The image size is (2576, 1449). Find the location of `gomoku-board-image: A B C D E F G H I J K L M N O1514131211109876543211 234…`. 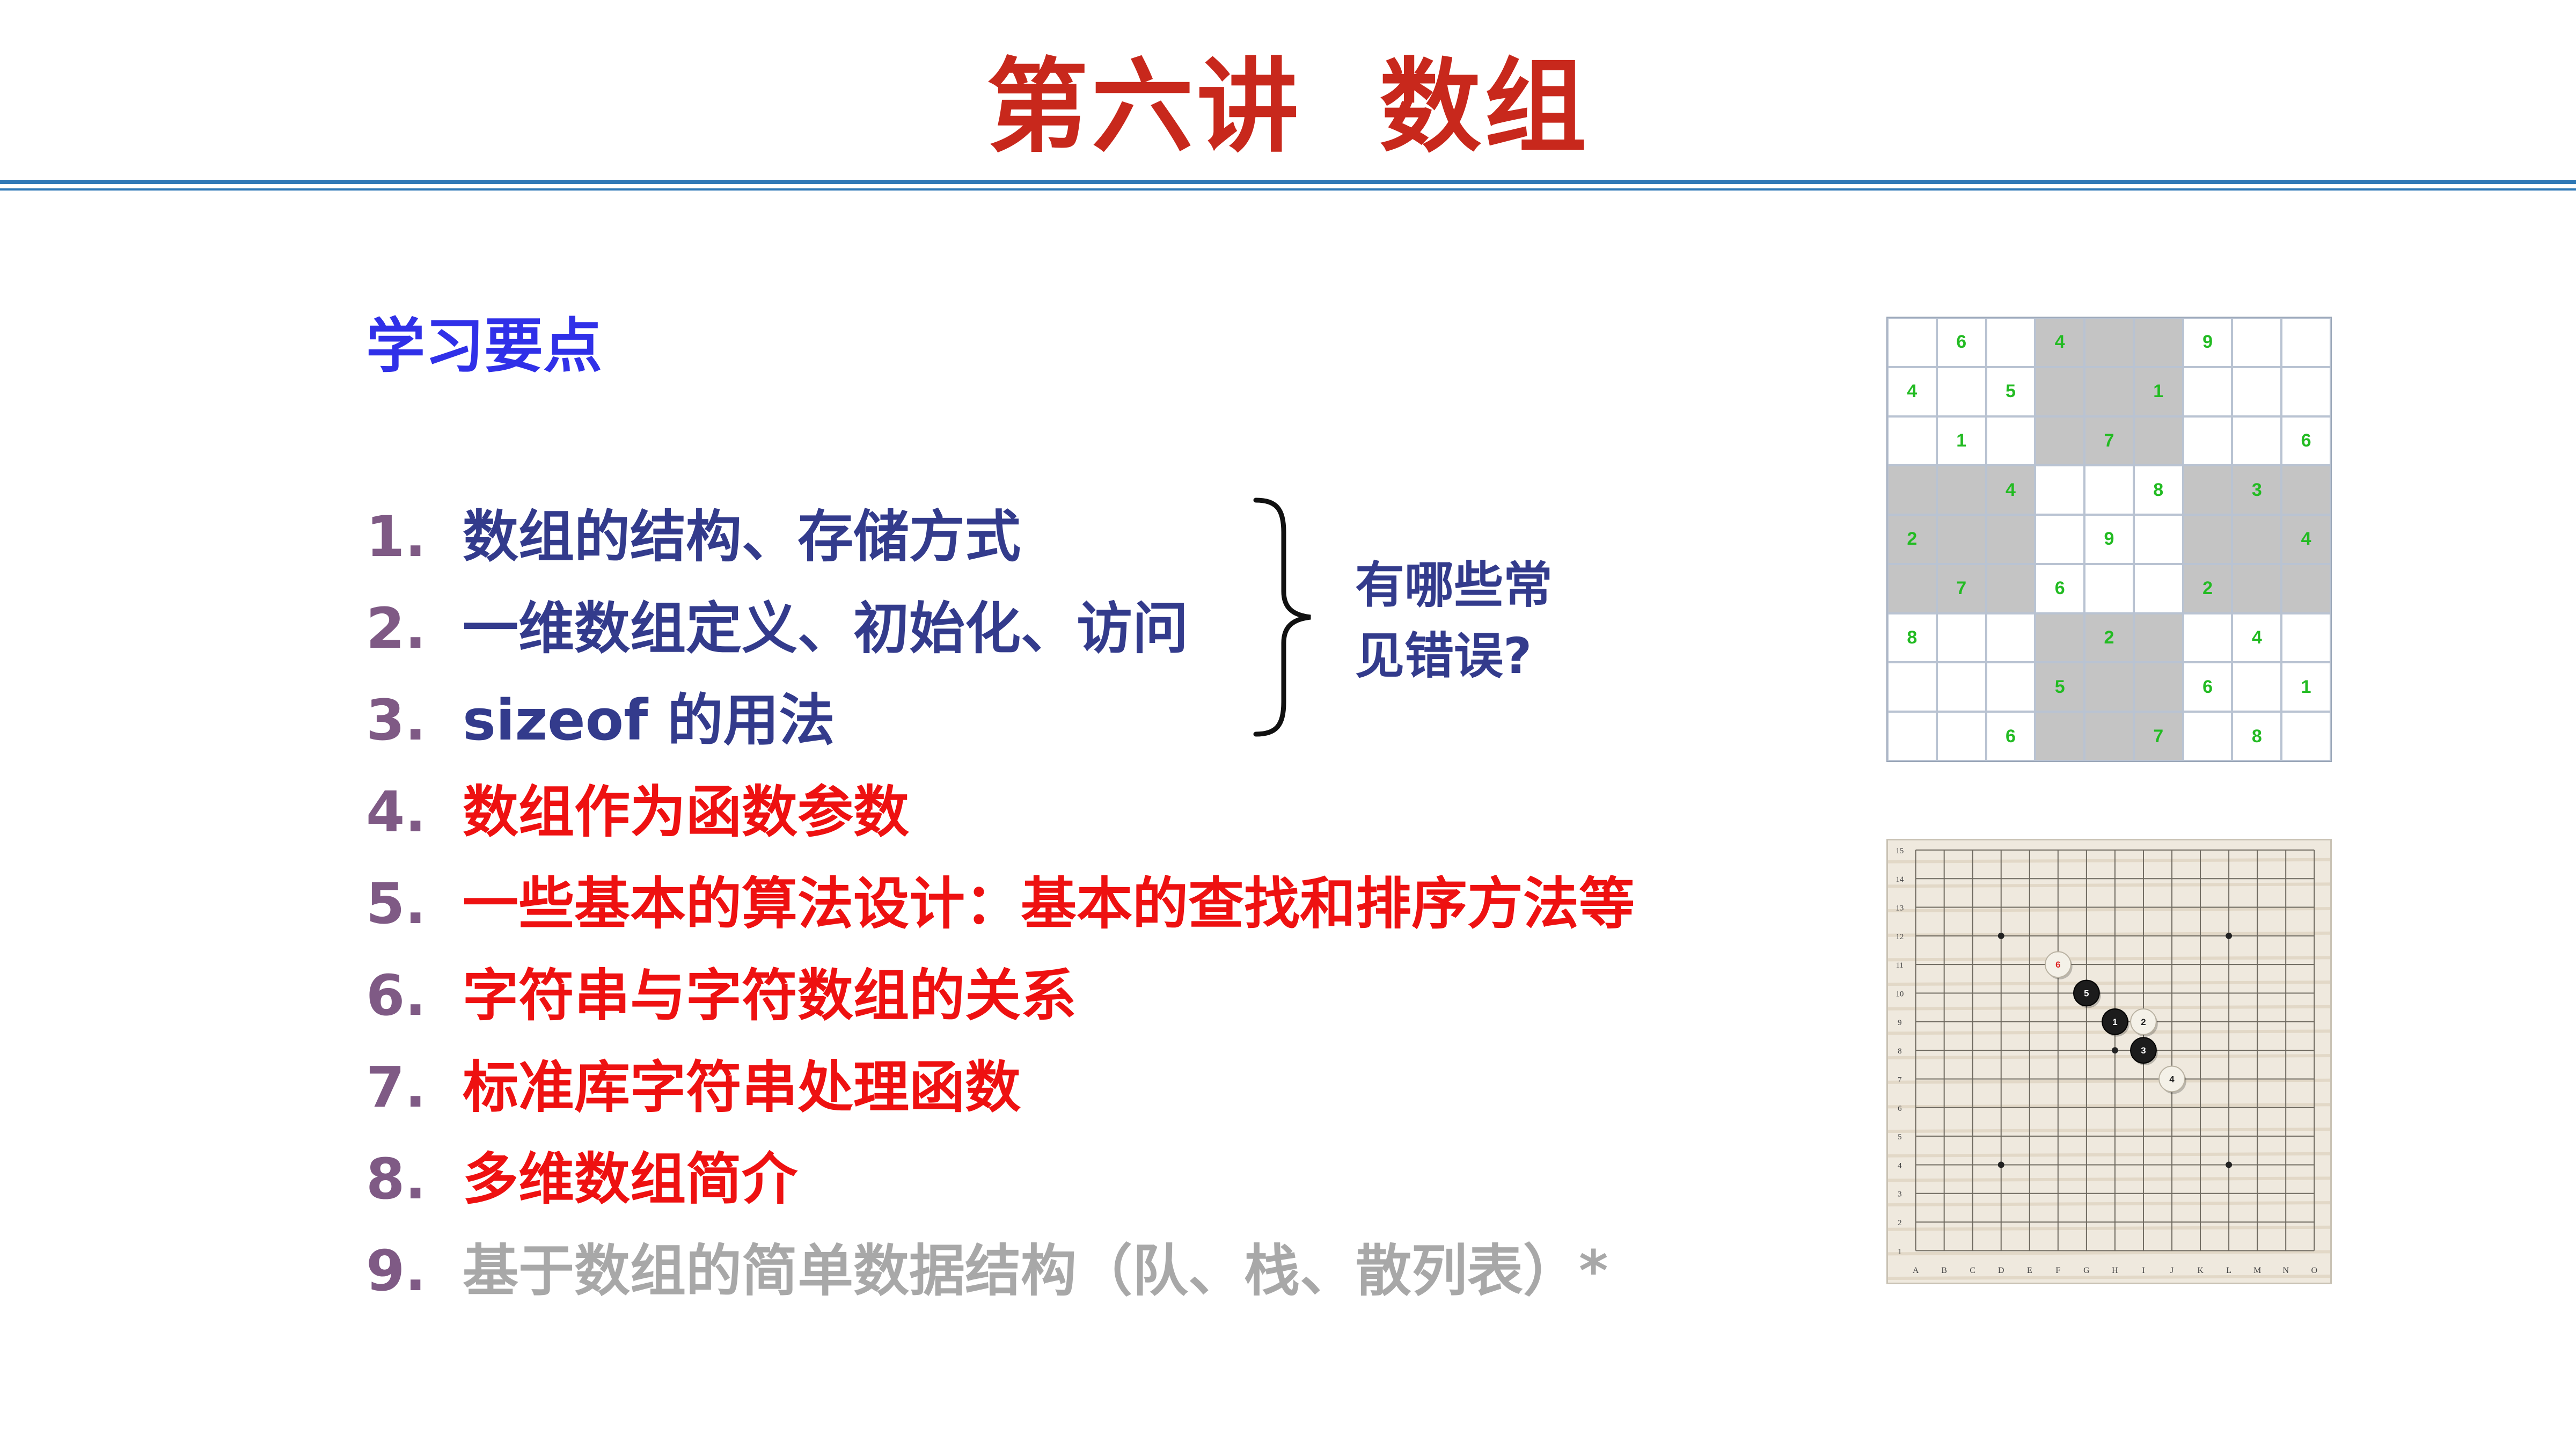

gomoku-board-image: A B C D E F G H I J K L M N O1514131211109876543211 234… is located at coordinates (2109, 1061).